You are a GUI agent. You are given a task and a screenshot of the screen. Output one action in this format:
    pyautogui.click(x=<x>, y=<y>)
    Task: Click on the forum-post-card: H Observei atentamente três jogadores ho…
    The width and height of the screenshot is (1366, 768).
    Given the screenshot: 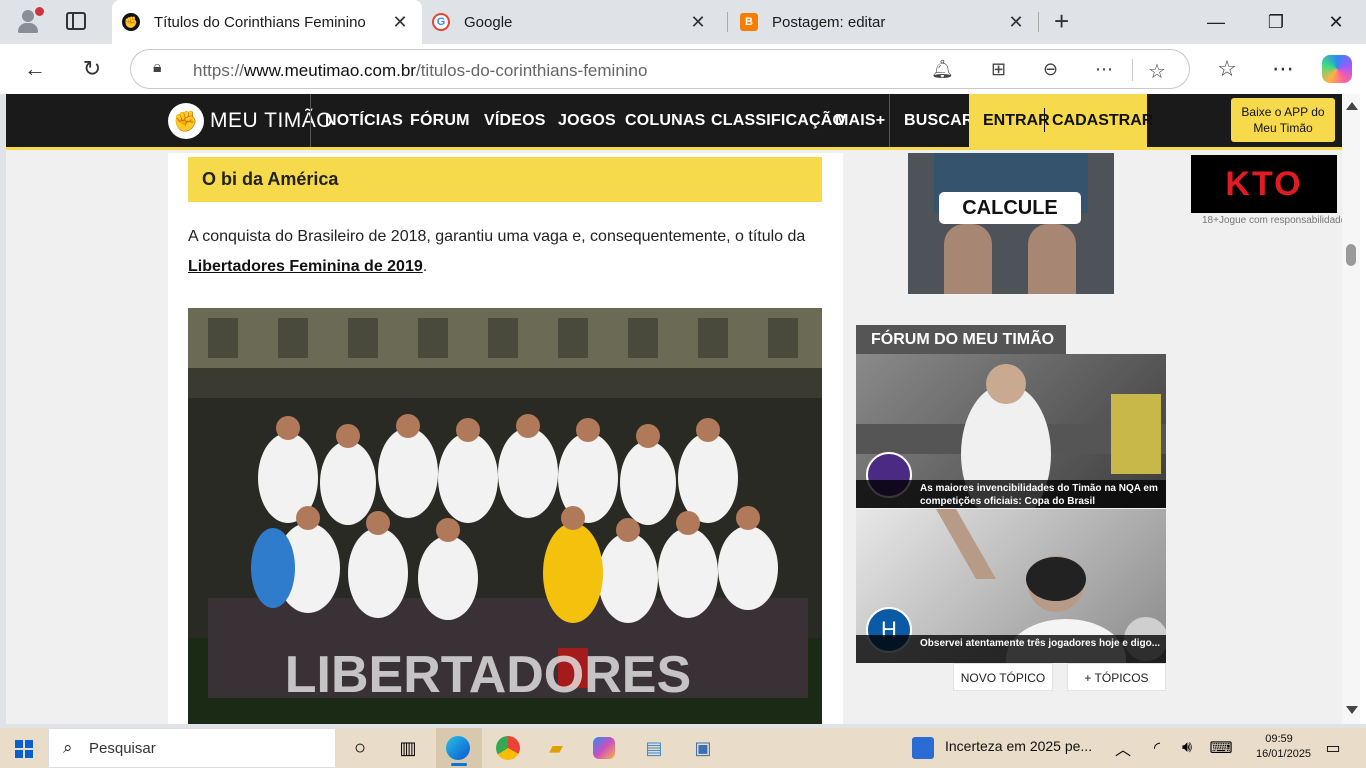 What is the action you would take?
    pyautogui.click(x=1011, y=586)
    